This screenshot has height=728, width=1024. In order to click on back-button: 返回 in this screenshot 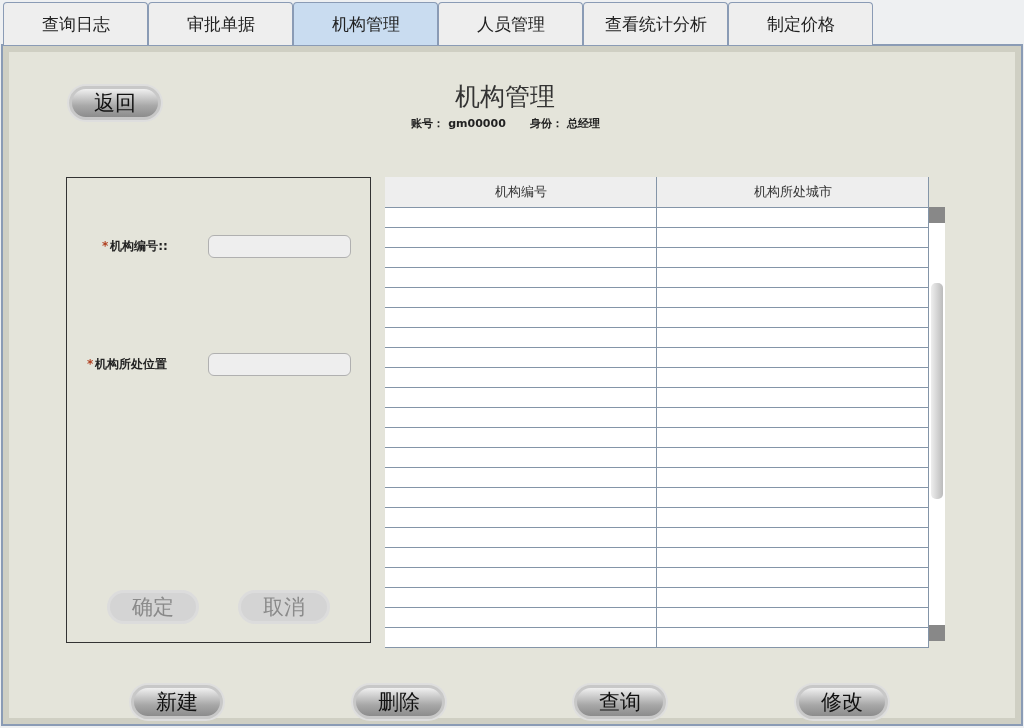, I will do `click(115, 103)`.